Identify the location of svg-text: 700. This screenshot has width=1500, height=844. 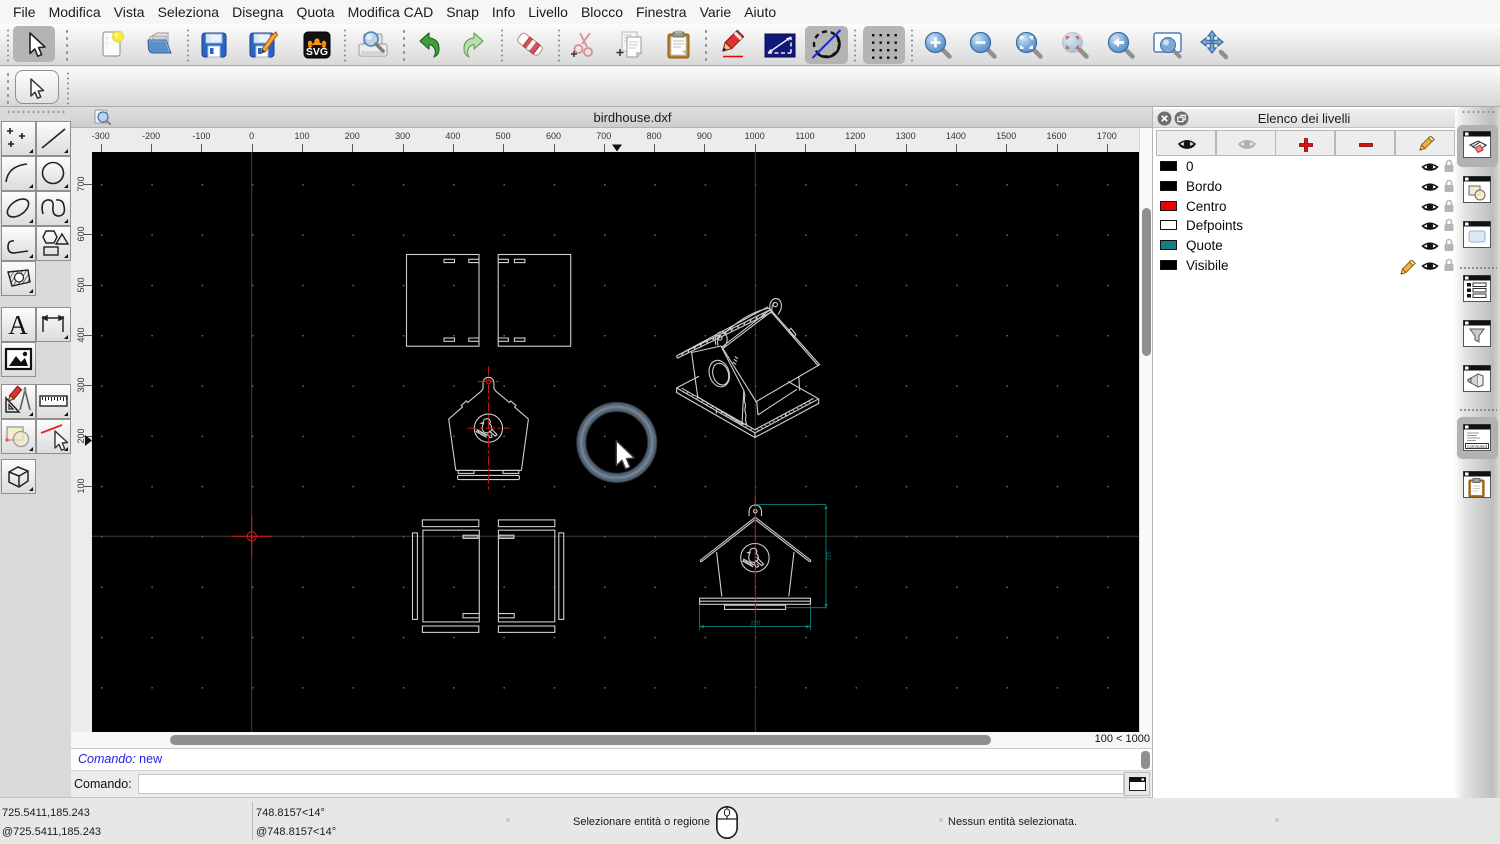
(81, 183).